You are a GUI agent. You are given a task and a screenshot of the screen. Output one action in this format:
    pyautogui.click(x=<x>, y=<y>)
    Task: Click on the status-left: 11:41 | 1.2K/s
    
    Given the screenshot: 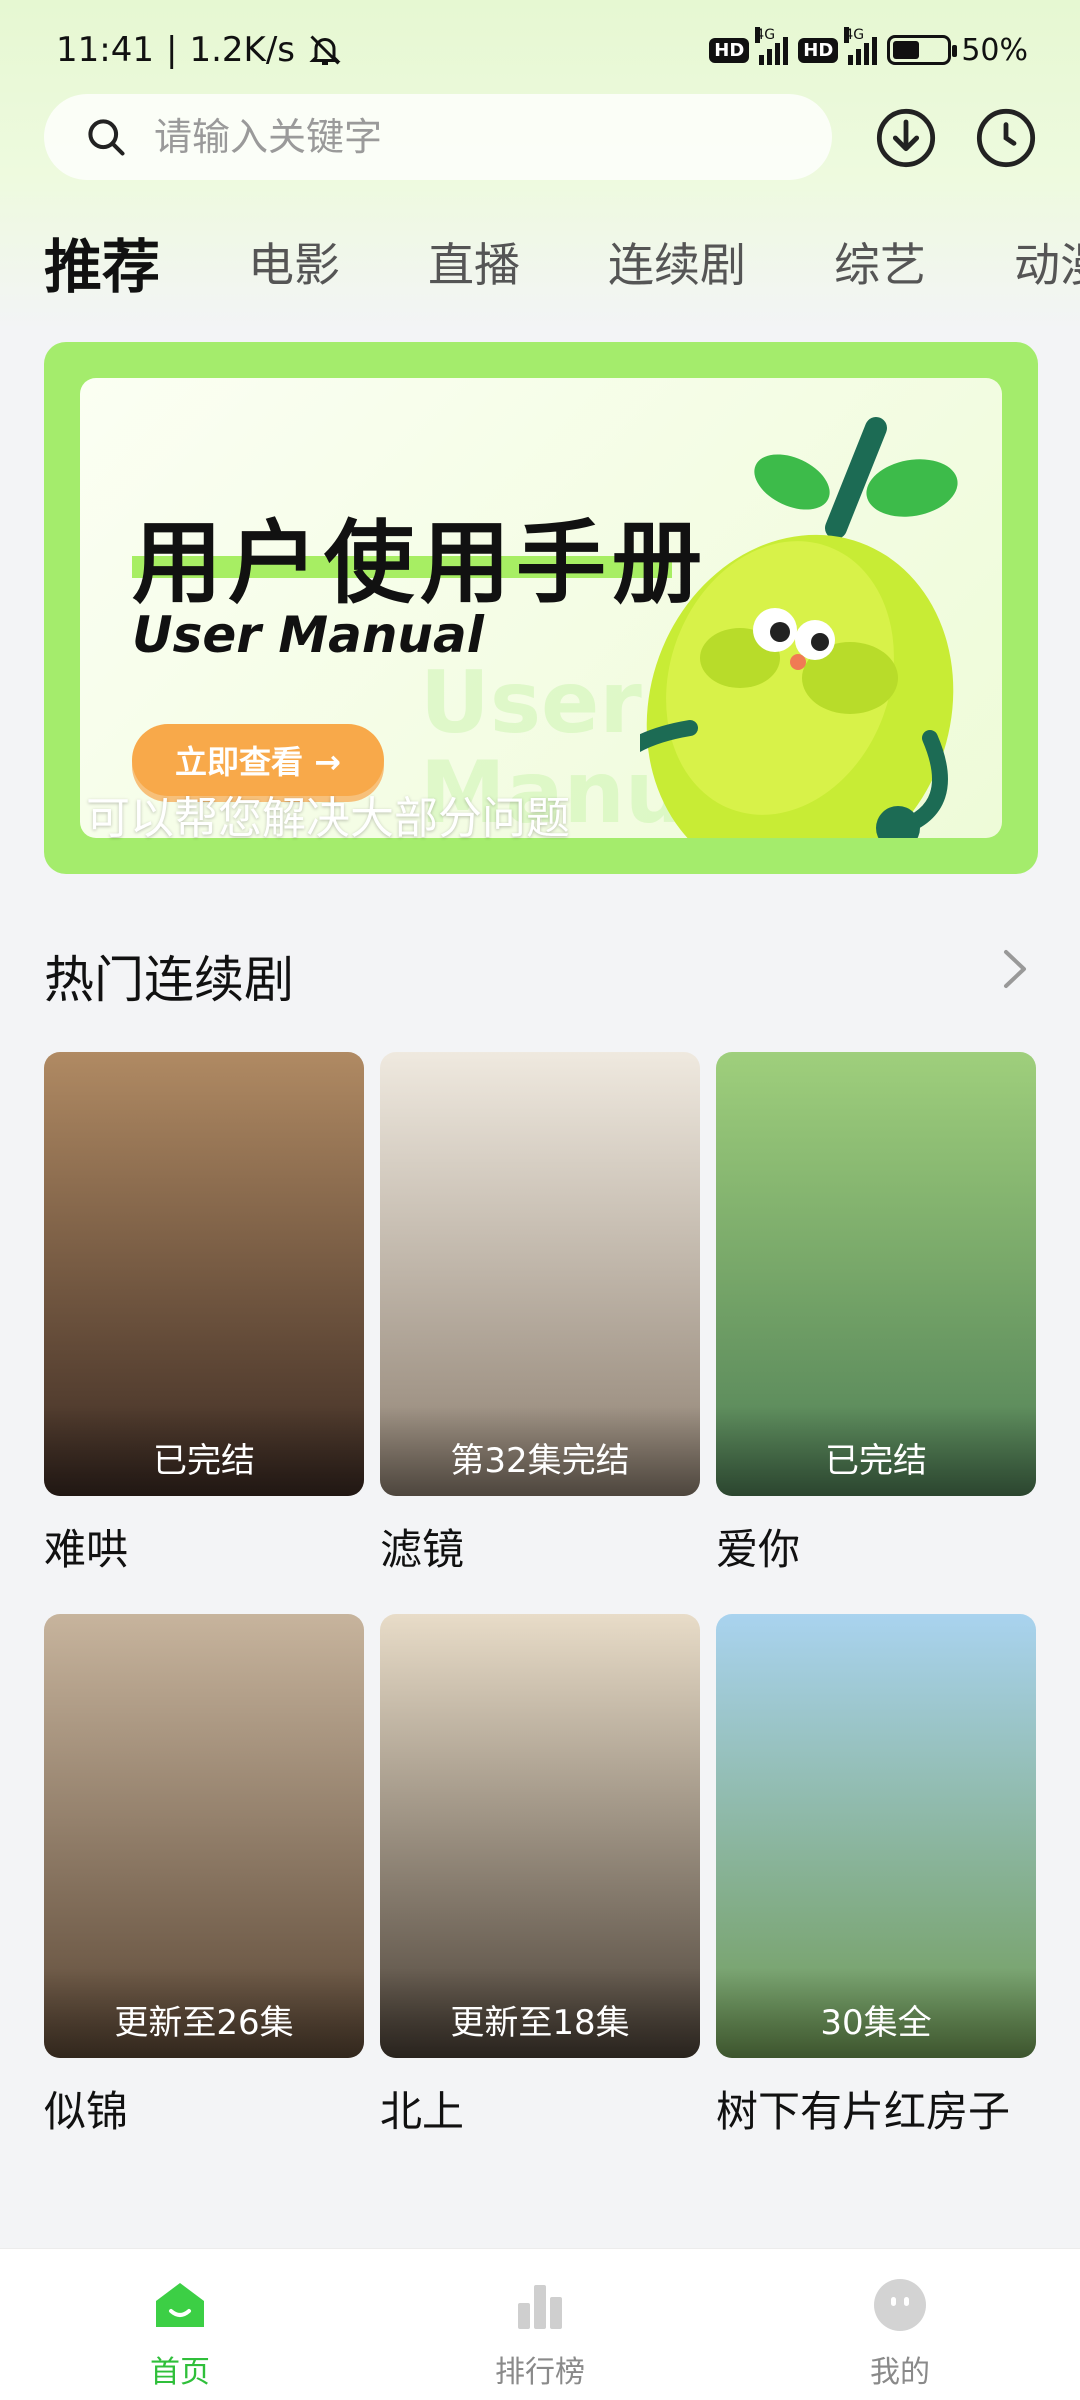 What is the action you would take?
    pyautogui.click(x=199, y=50)
    